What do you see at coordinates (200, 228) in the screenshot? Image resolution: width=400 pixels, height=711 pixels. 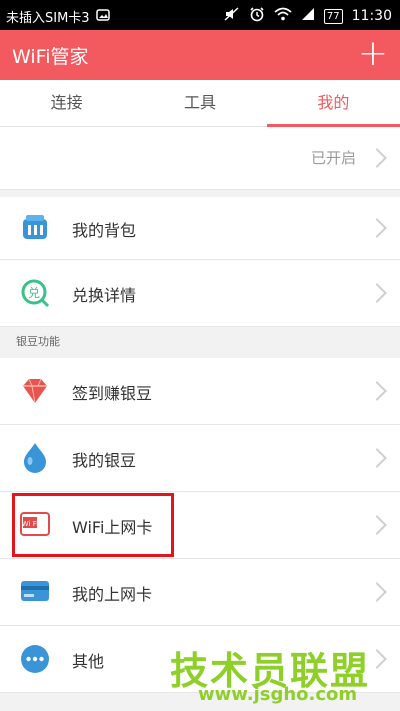 I see `list-item-backpack: 我的背包` at bounding box center [200, 228].